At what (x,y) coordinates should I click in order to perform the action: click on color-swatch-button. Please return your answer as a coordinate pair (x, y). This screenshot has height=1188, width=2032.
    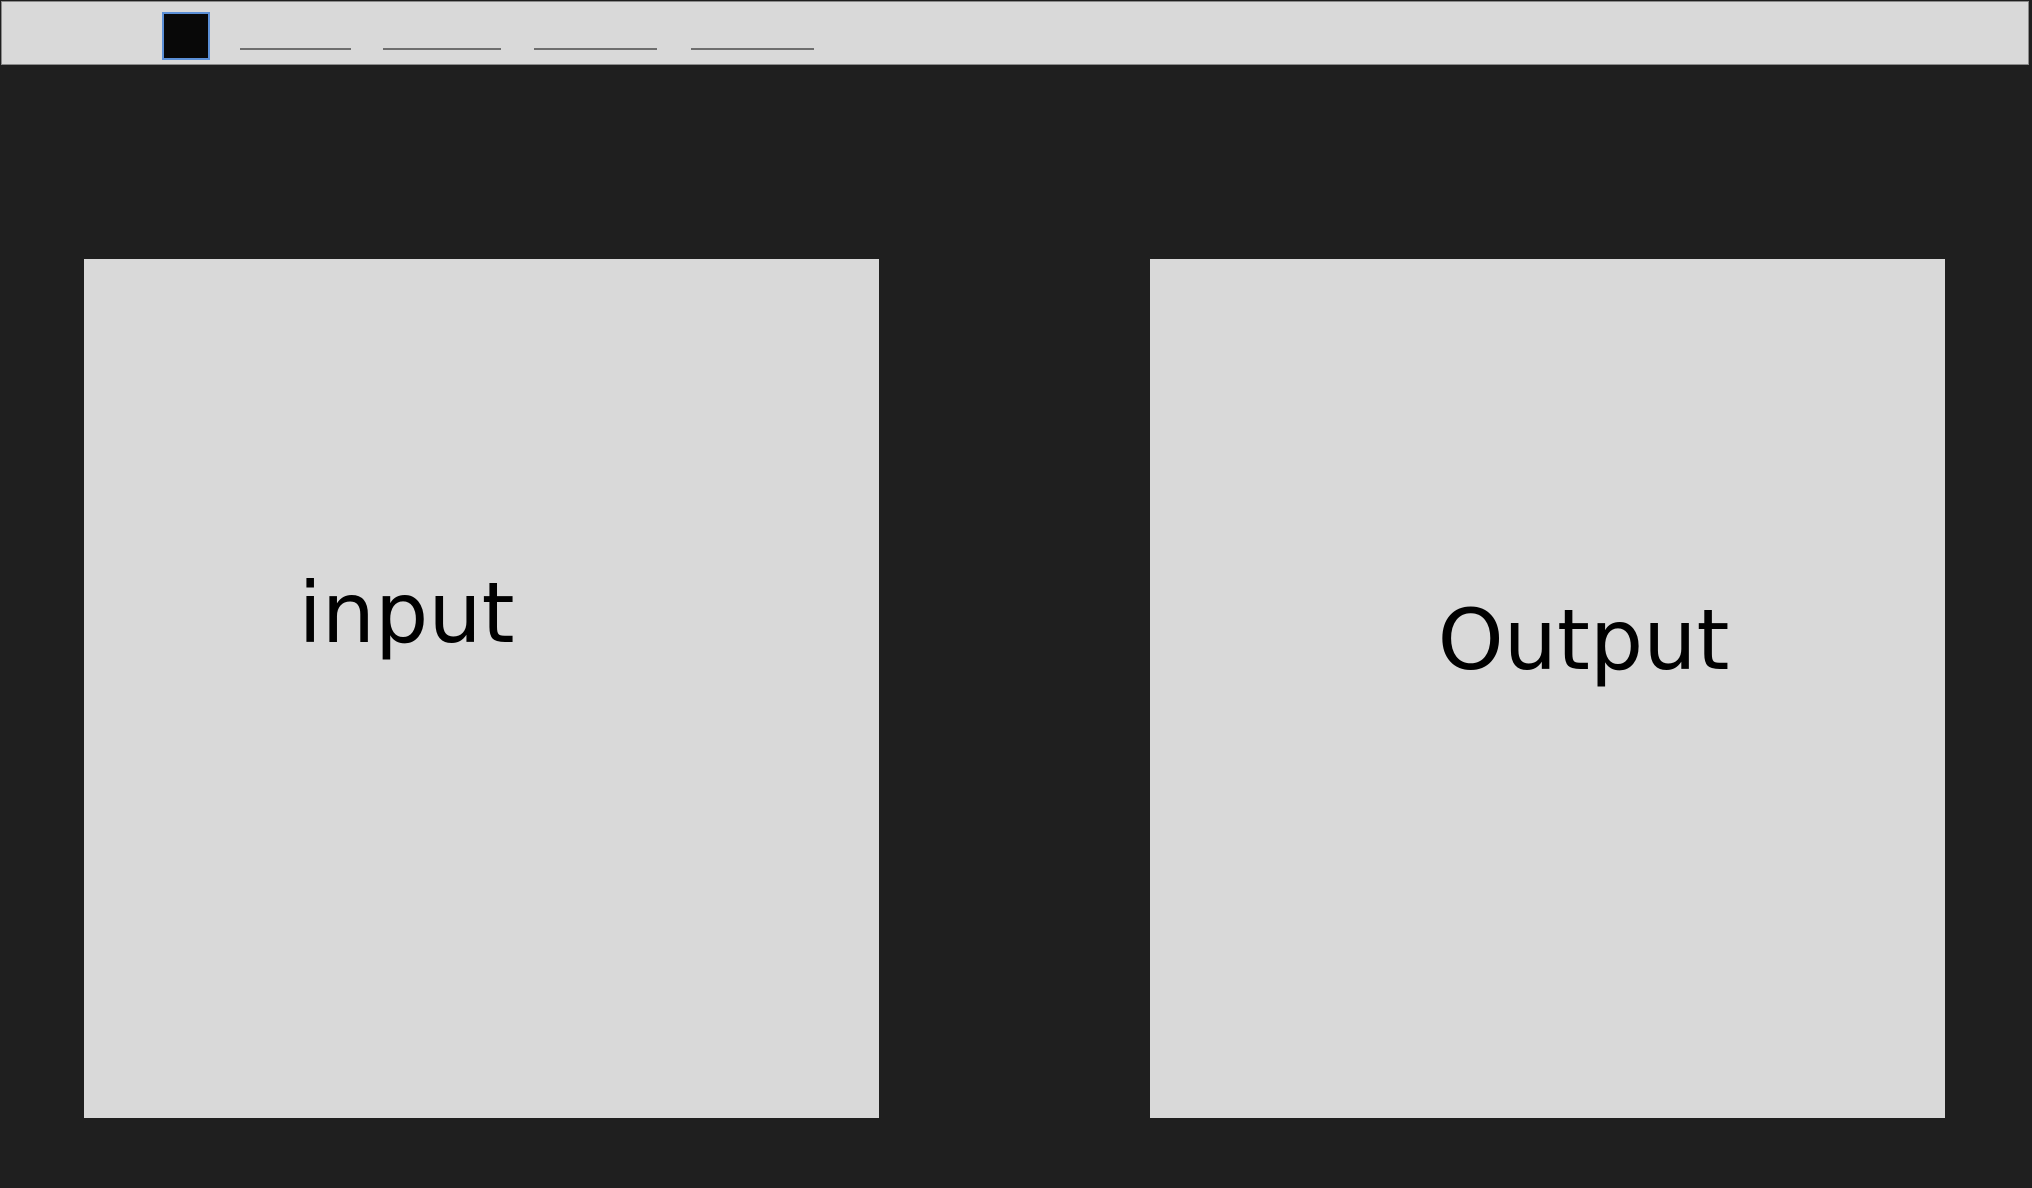
    Looking at the image, I should click on (186, 36).